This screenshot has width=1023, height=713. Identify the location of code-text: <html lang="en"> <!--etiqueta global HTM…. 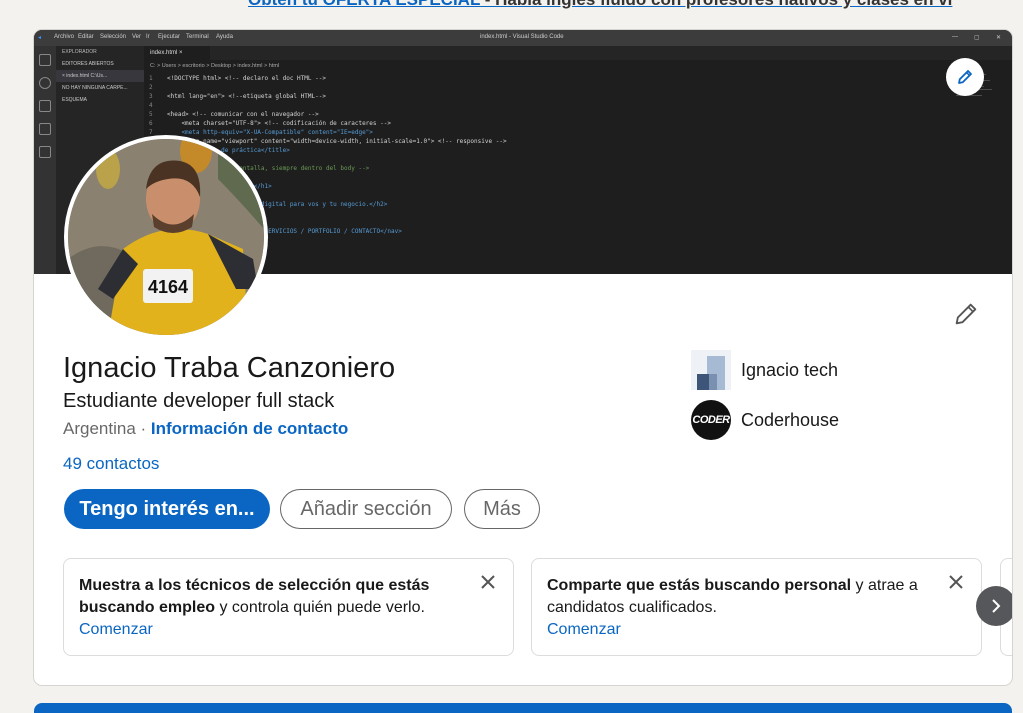
(246, 96).